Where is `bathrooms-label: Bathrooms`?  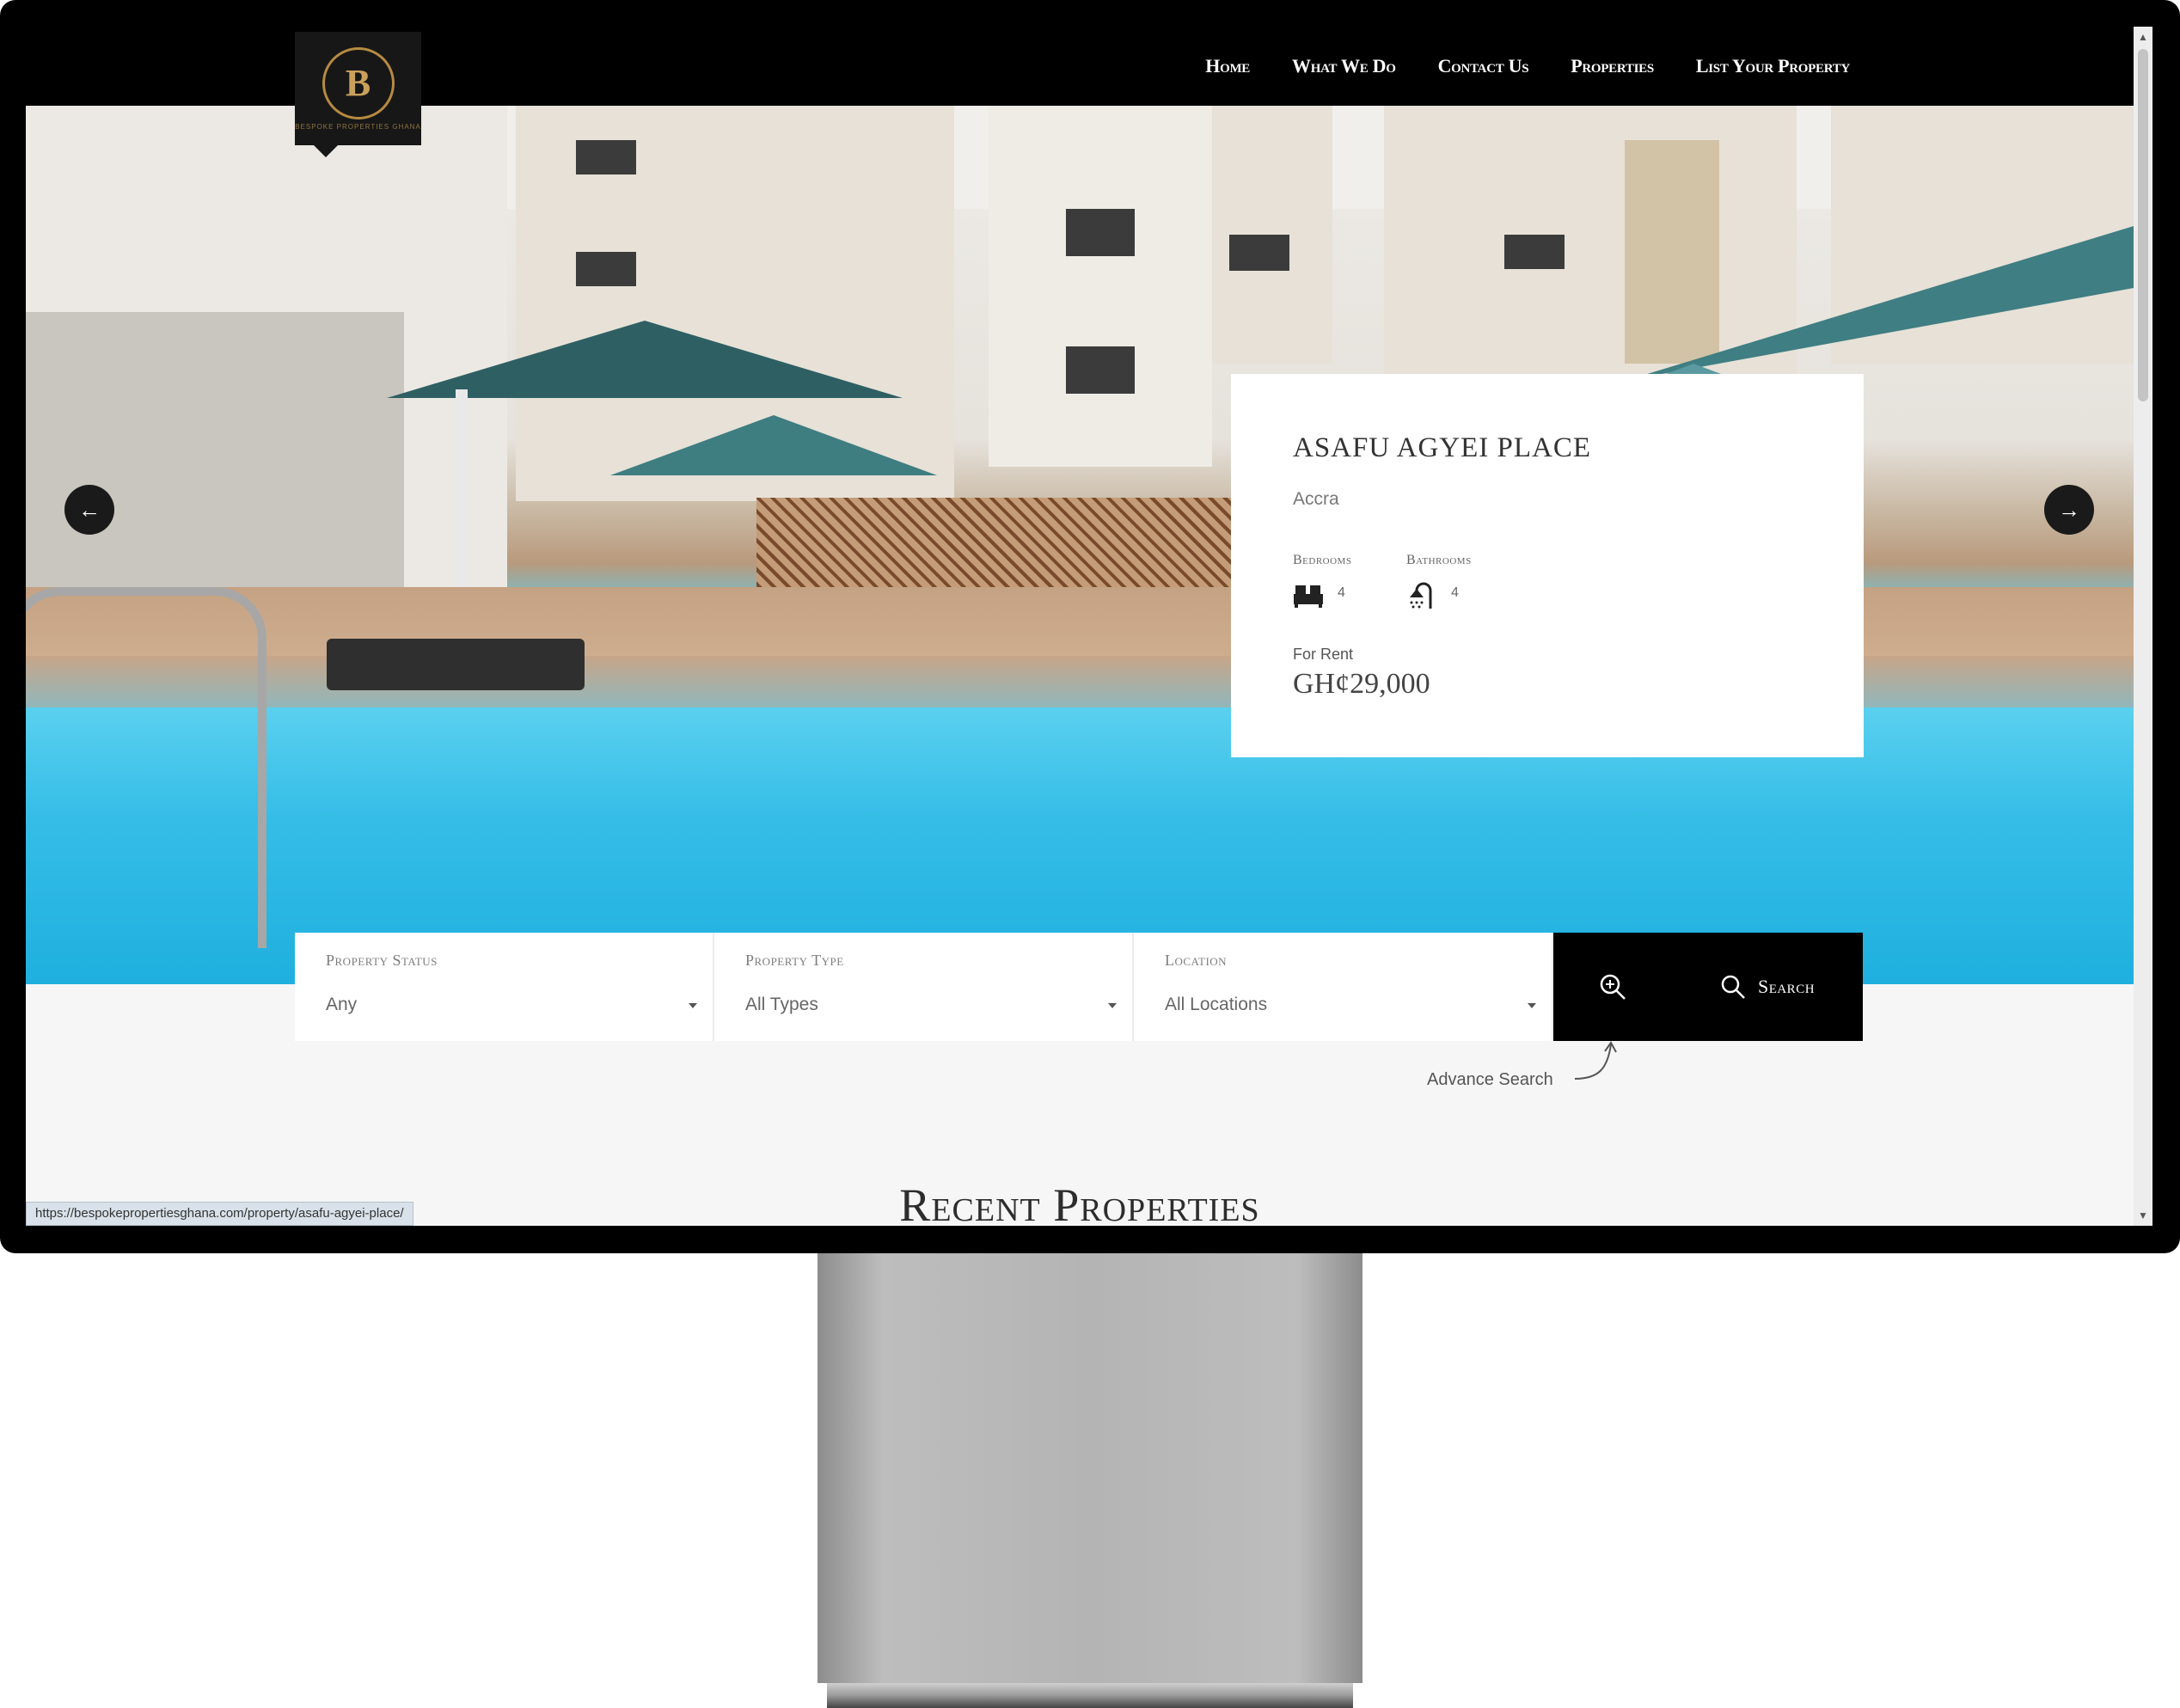
bathrooms-label: Bathrooms is located at coordinates (1439, 560).